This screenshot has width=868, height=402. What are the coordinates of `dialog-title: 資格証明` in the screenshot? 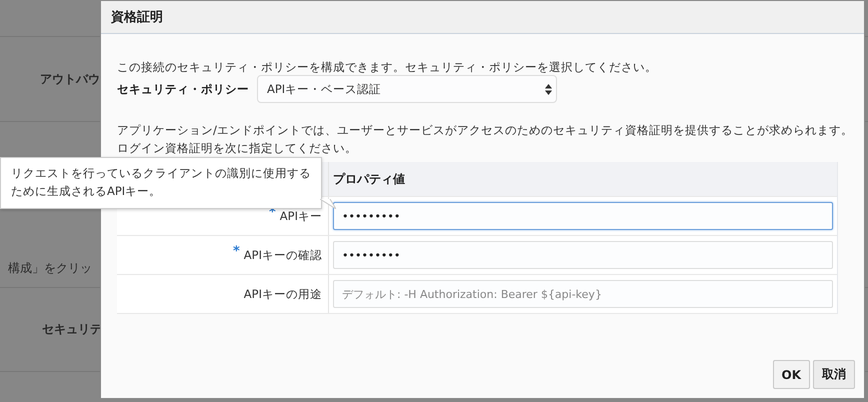 It's located at (137, 17).